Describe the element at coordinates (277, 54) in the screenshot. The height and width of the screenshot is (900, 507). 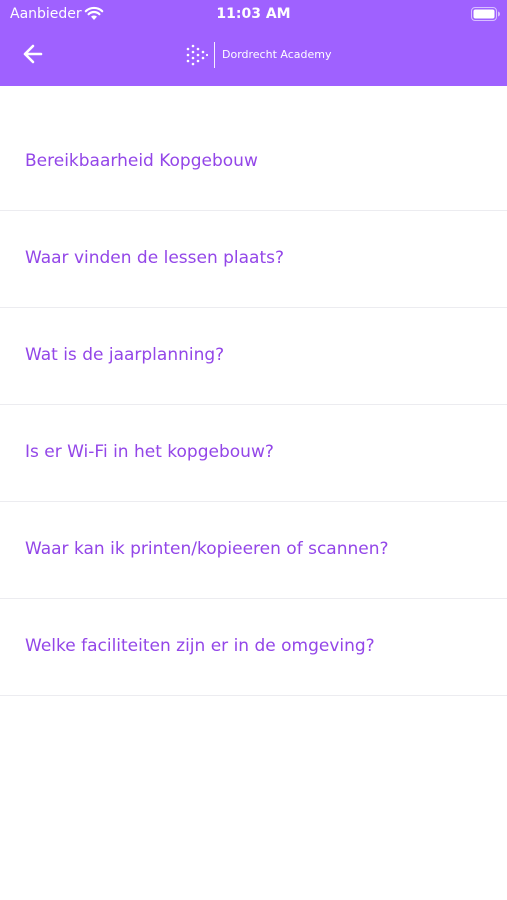
I see `brand-name: Dordrecht Academy` at that location.